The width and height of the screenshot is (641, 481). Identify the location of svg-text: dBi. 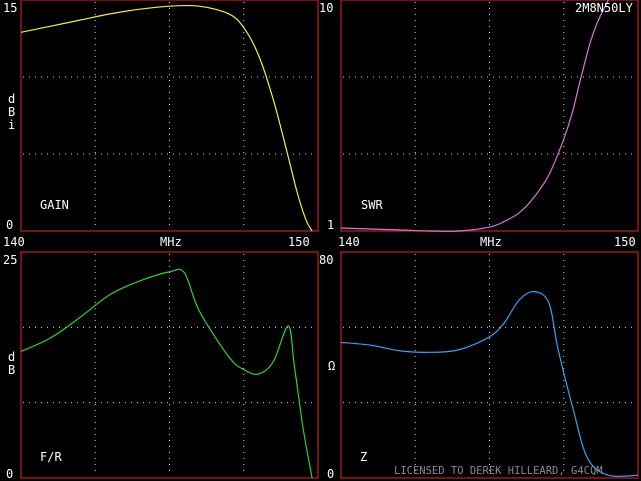
(11, 112).